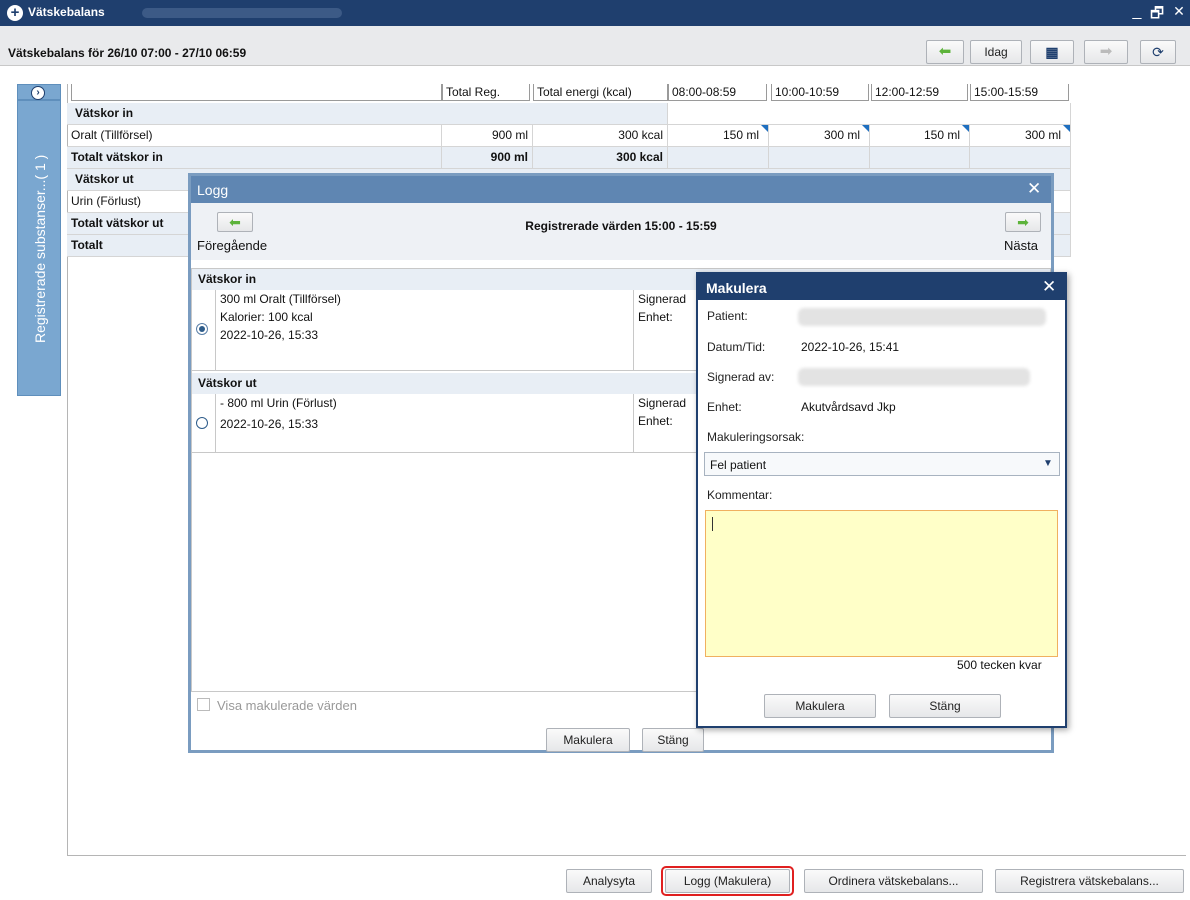 The image size is (1190, 900). I want to click on reason-select: Fel patient ▼, so click(882, 464).